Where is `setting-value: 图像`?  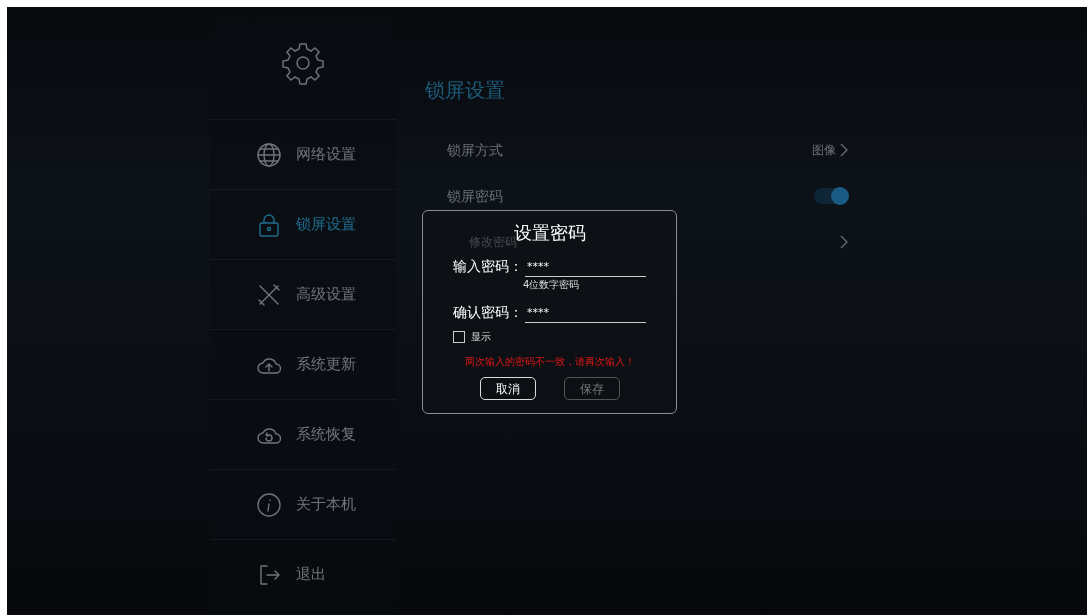 setting-value: 图像 is located at coordinates (824, 150).